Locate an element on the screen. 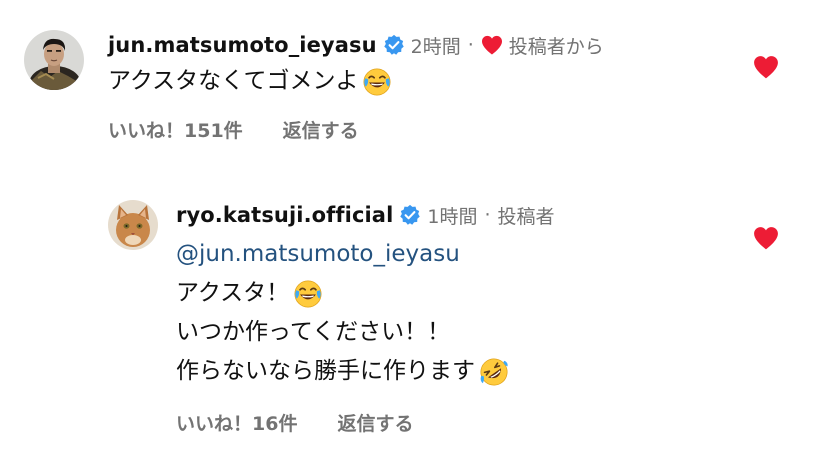 The image size is (828, 465). username: ryo.katsuji.official is located at coordinates (284, 215).